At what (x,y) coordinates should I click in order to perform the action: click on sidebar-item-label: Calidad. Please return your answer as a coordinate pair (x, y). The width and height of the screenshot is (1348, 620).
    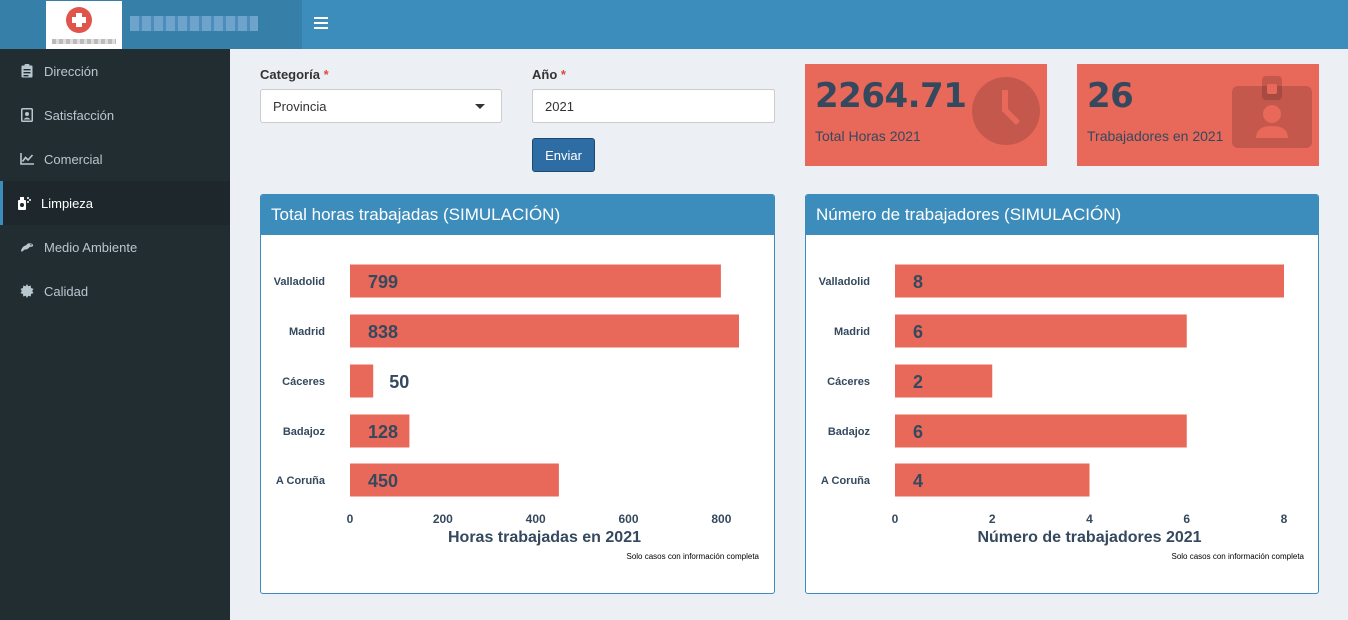
    Looking at the image, I should click on (66, 291).